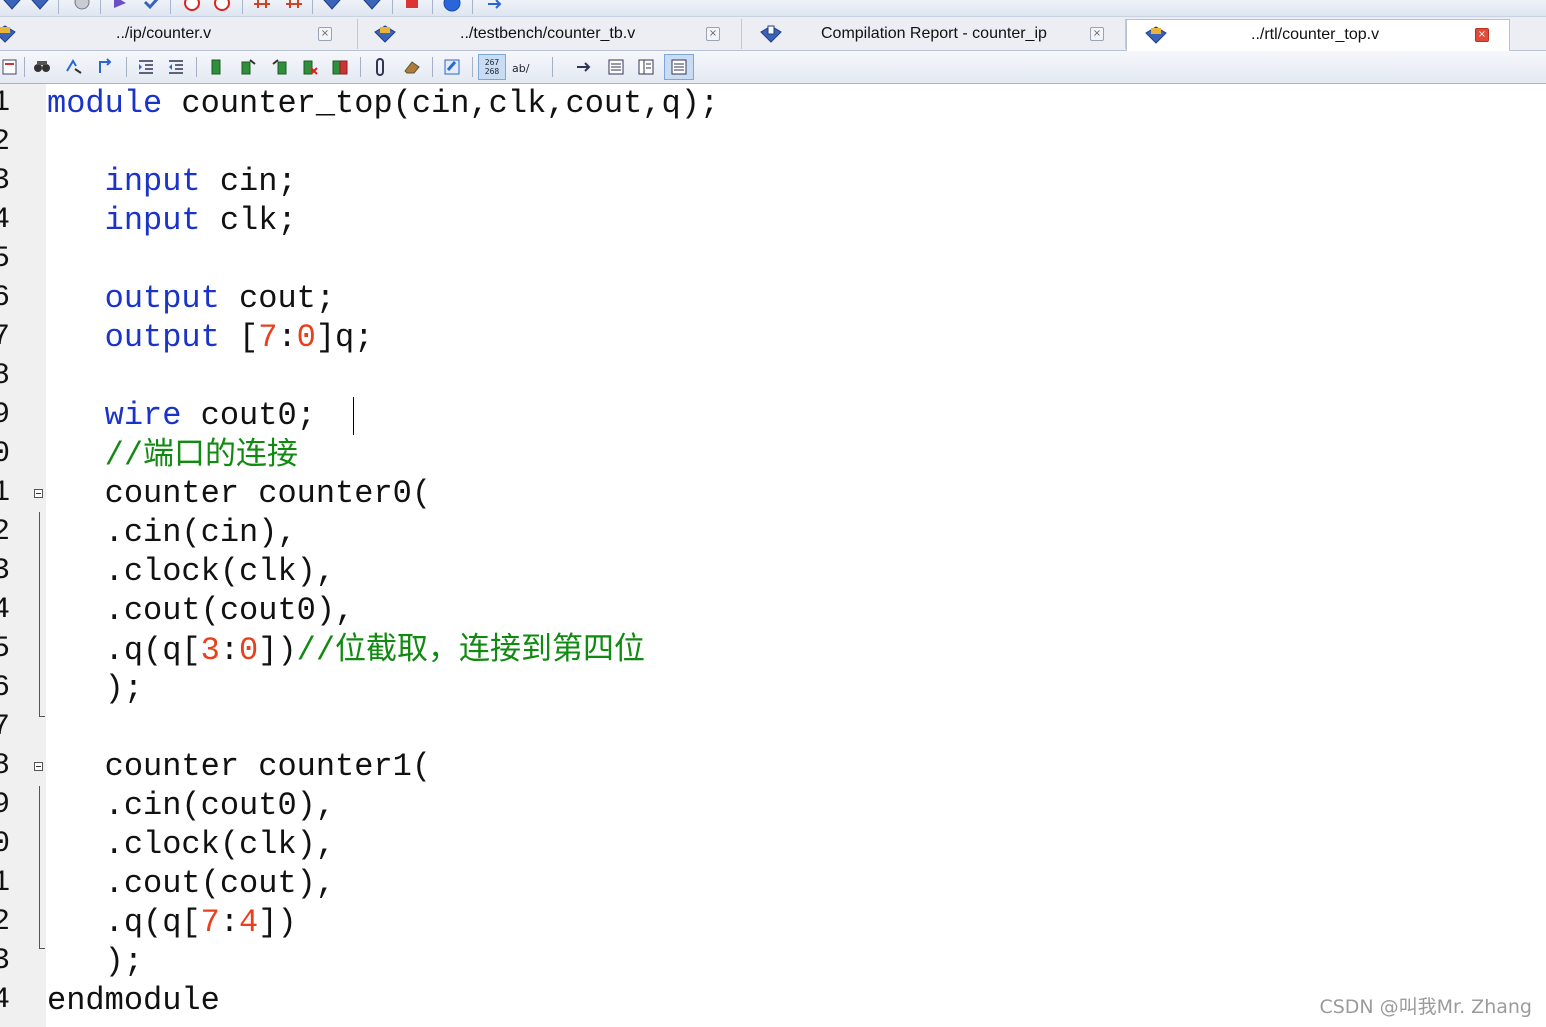 This screenshot has height=1027, width=1546. I want to click on unindent-icon, so click(176, 67).